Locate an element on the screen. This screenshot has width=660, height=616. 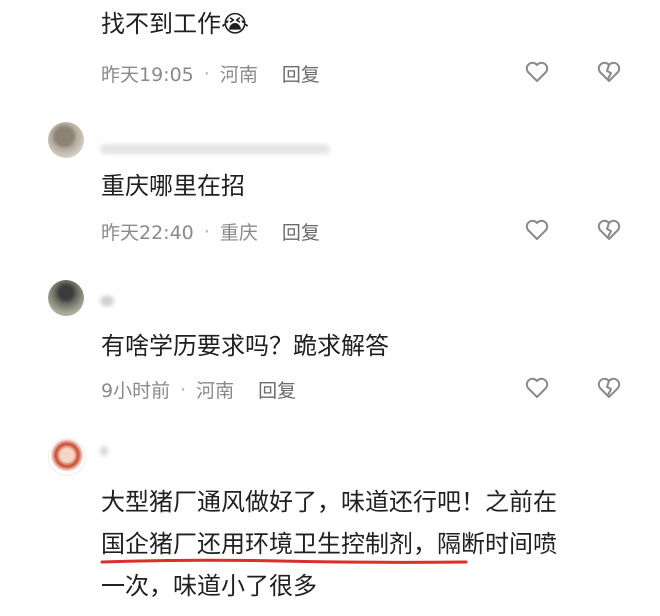
comment-time: 昨天19:05 is located at coordinates (147, 75).